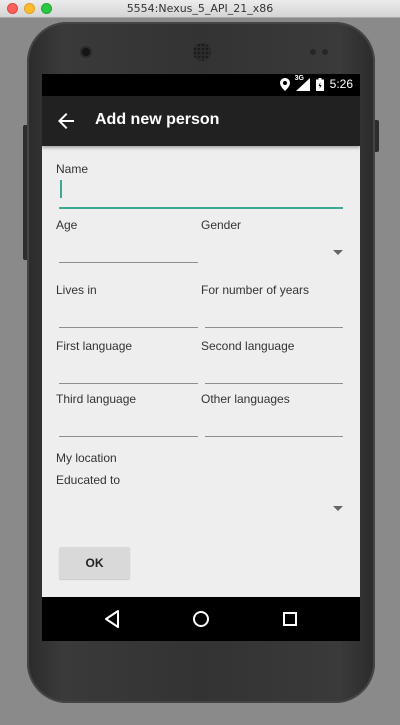  I want to click on navigation-bar, so click(201, 619).